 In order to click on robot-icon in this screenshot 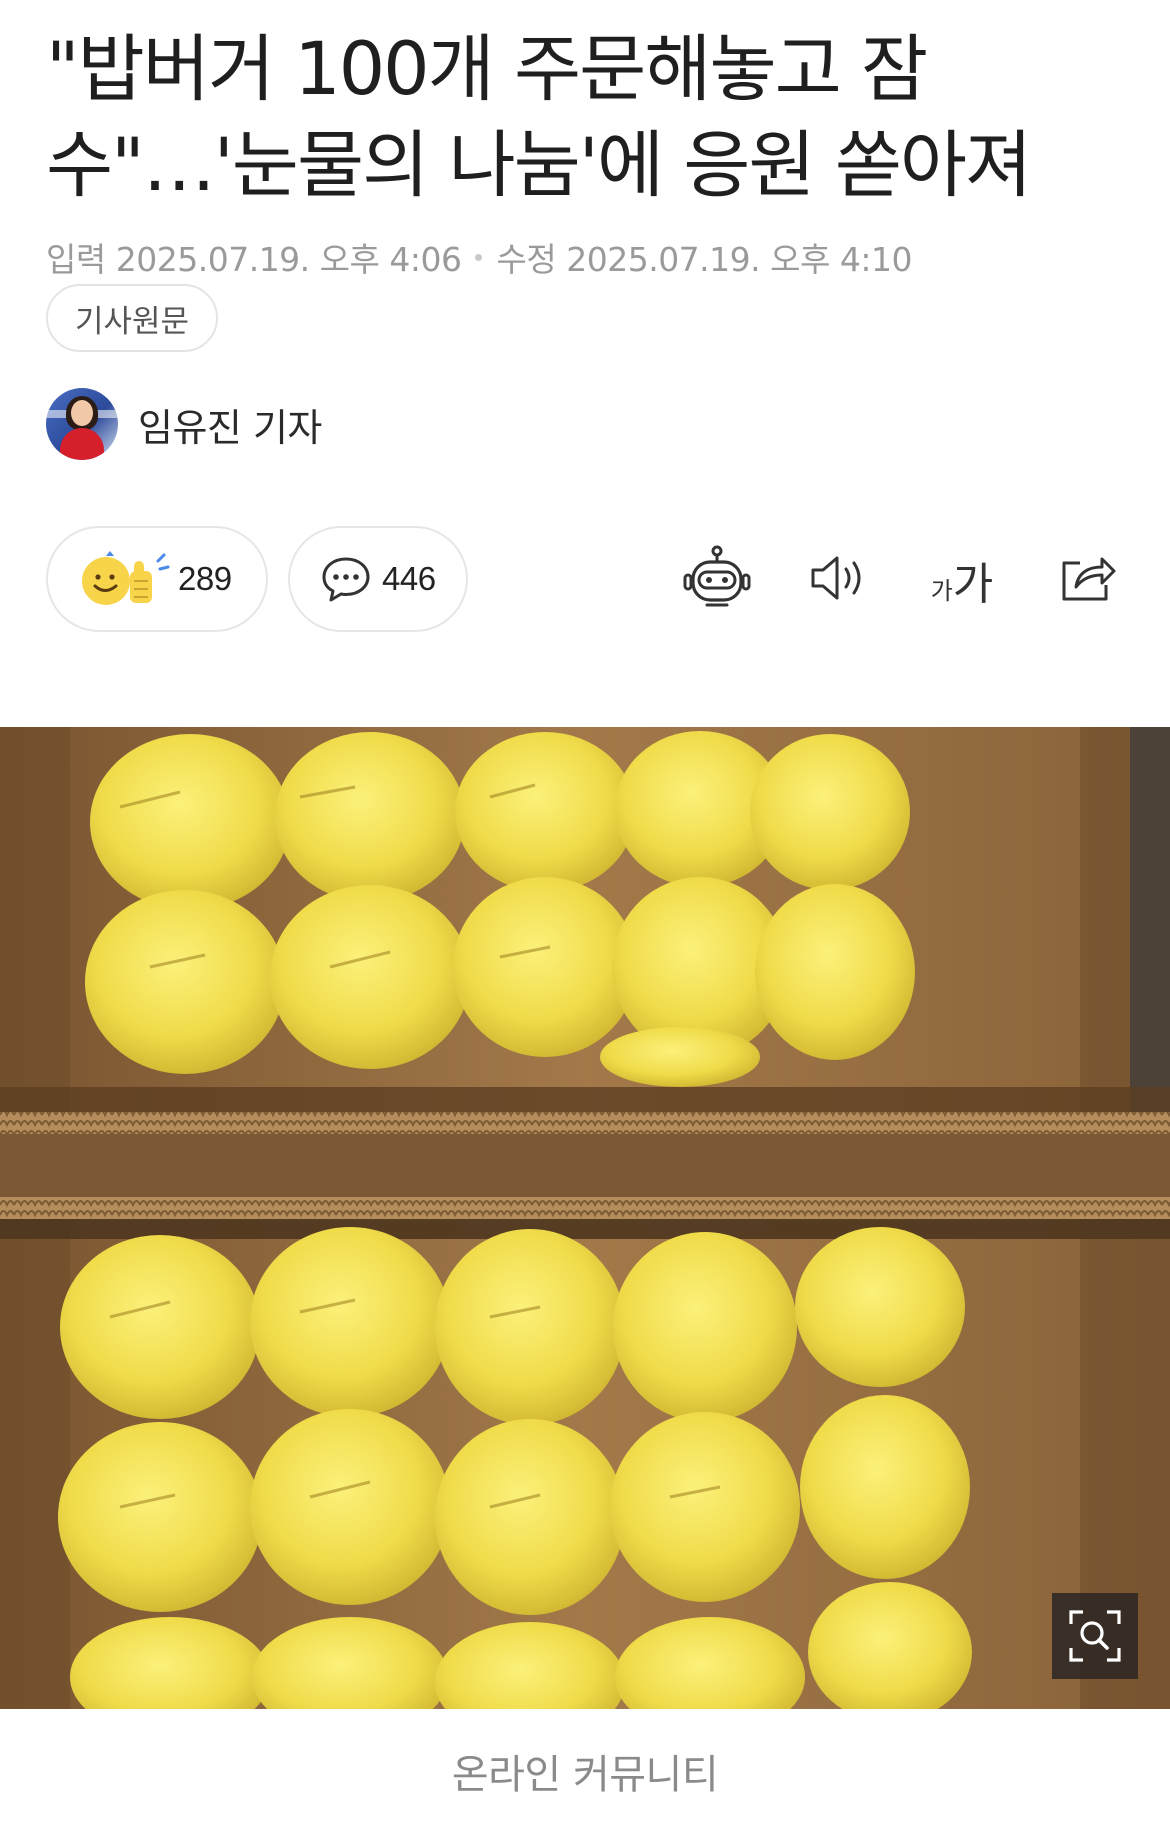, I will do `click(717, 580)`.